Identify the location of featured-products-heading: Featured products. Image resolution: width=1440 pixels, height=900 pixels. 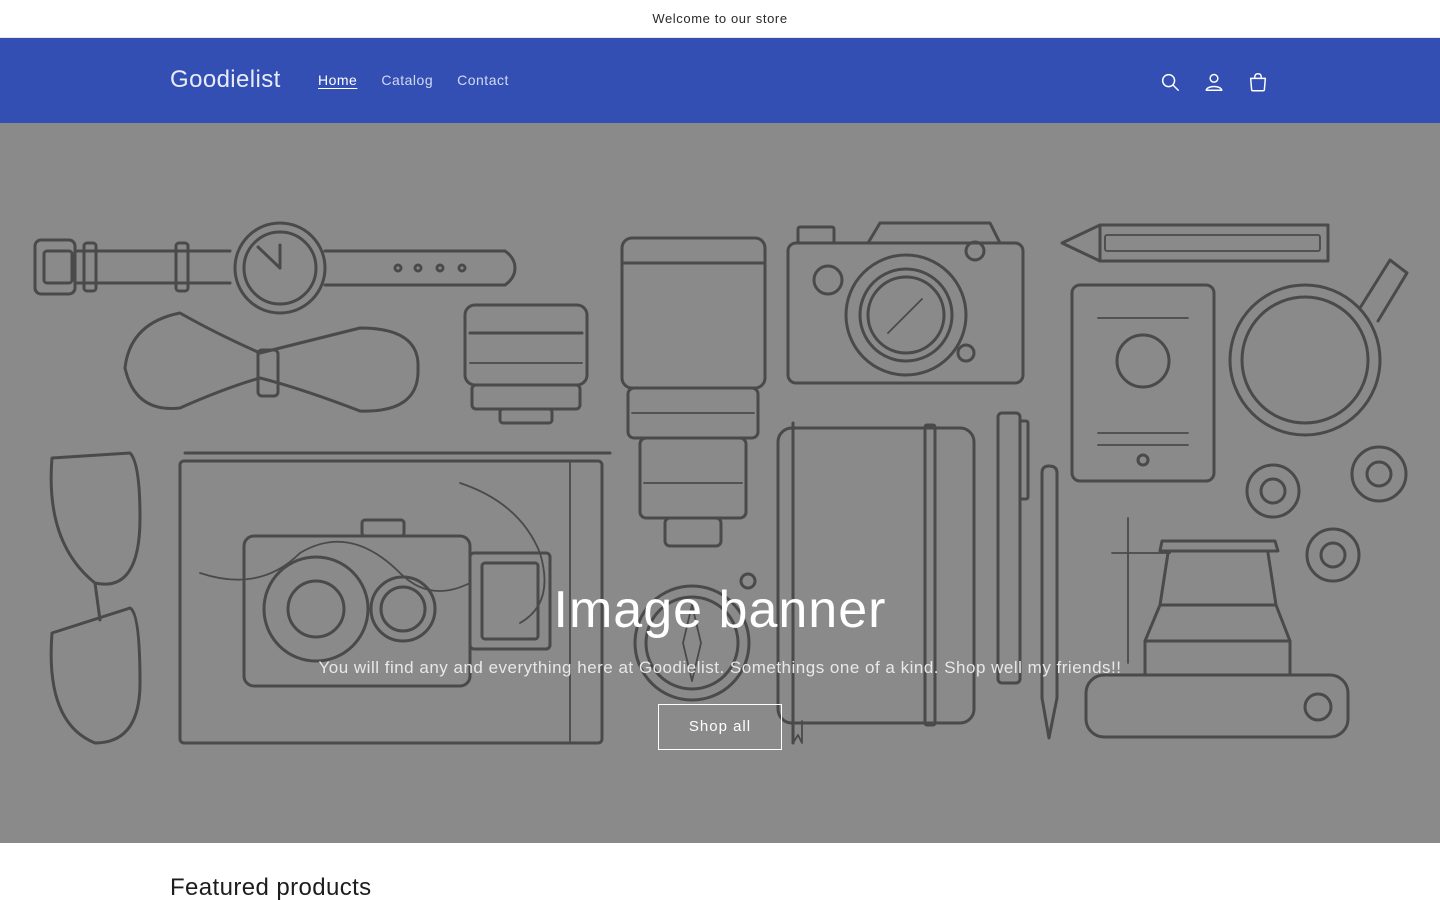
(271, 887).